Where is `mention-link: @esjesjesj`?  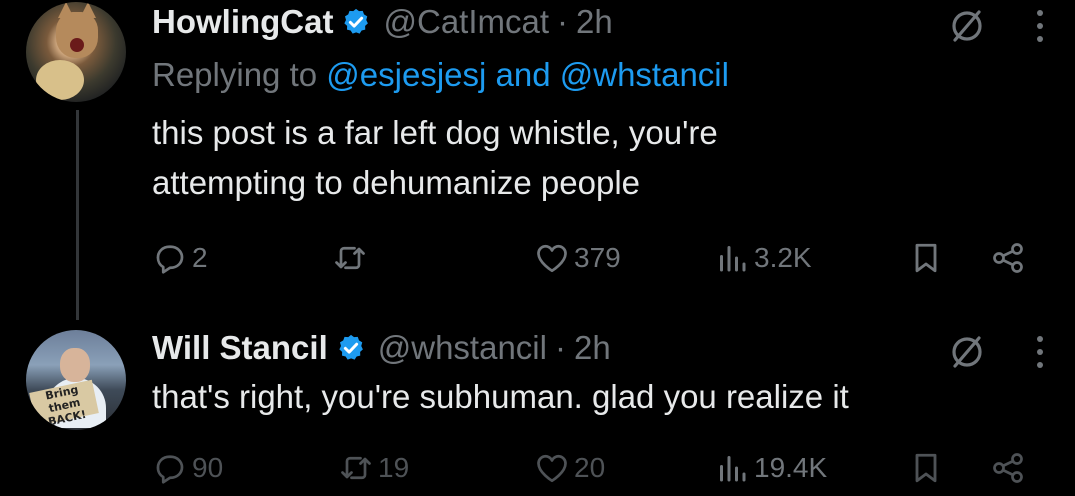
mention-link: @esjesjesj is located at coordinates (406, 74).